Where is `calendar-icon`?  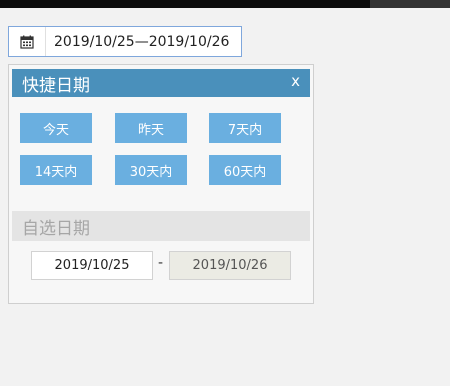
calendar-icon is located at coordinates (27, 41).